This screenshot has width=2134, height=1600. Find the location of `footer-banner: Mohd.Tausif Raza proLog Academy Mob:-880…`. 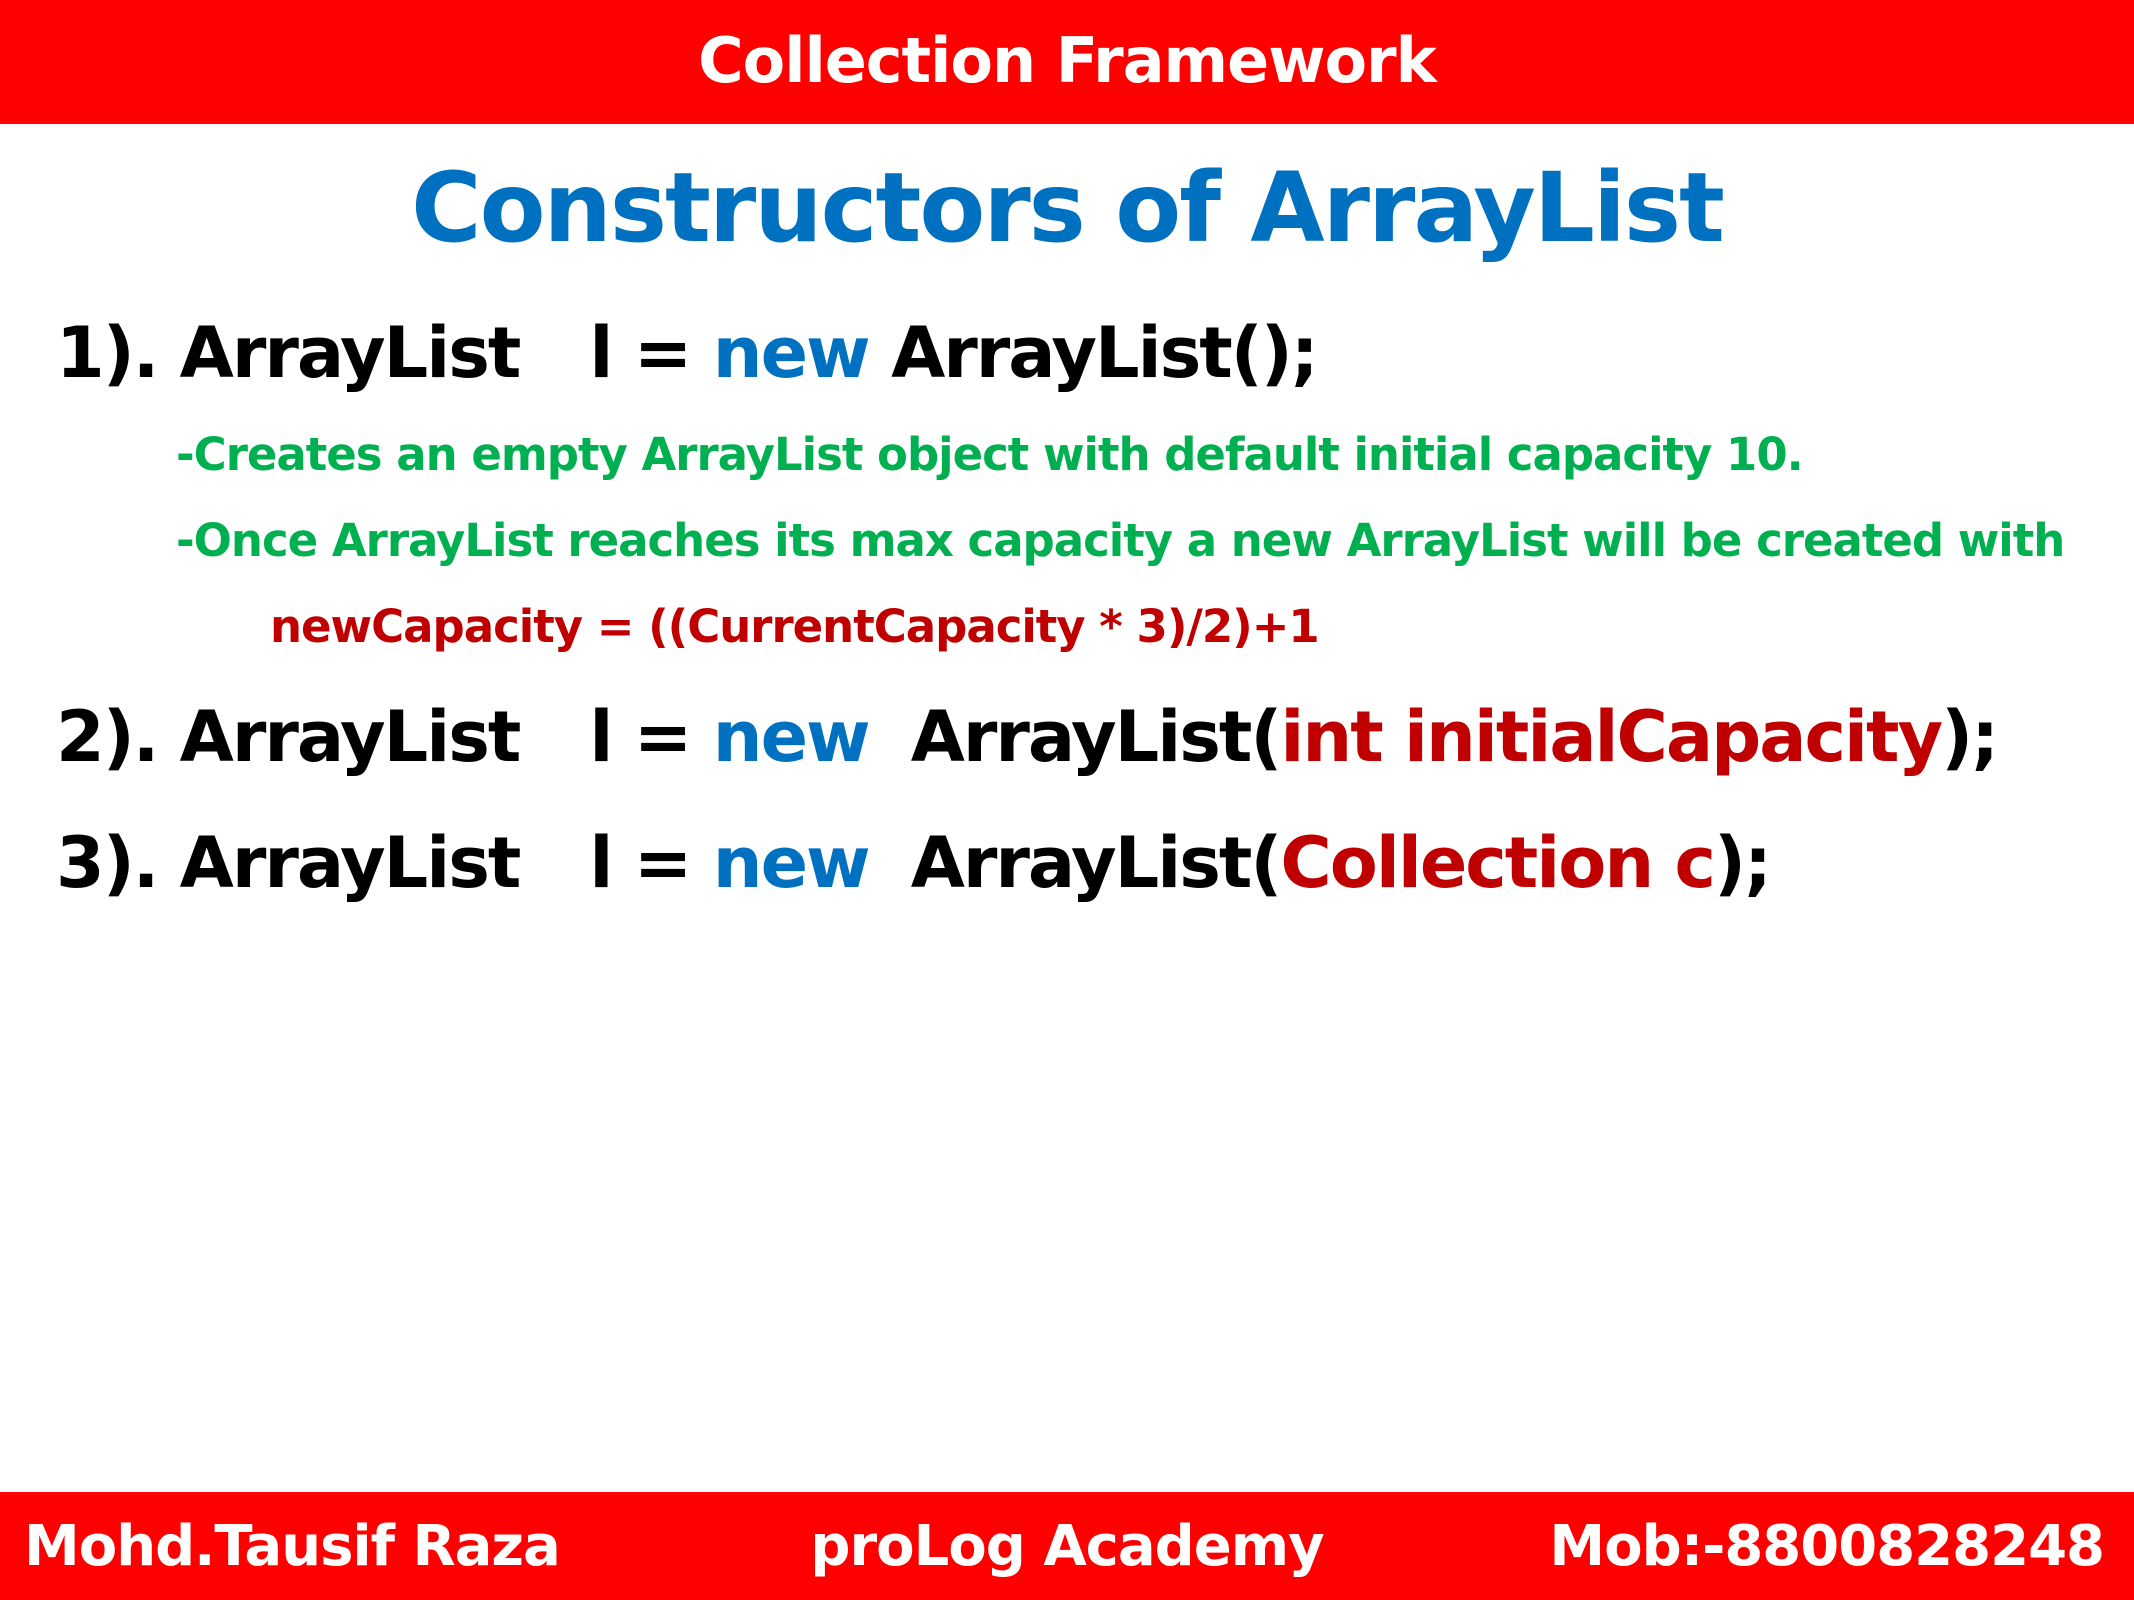

footer-banner: Mohd.Tausif Raza proLog Academy Mob:-880… is located at coordinates (1067, 1546).